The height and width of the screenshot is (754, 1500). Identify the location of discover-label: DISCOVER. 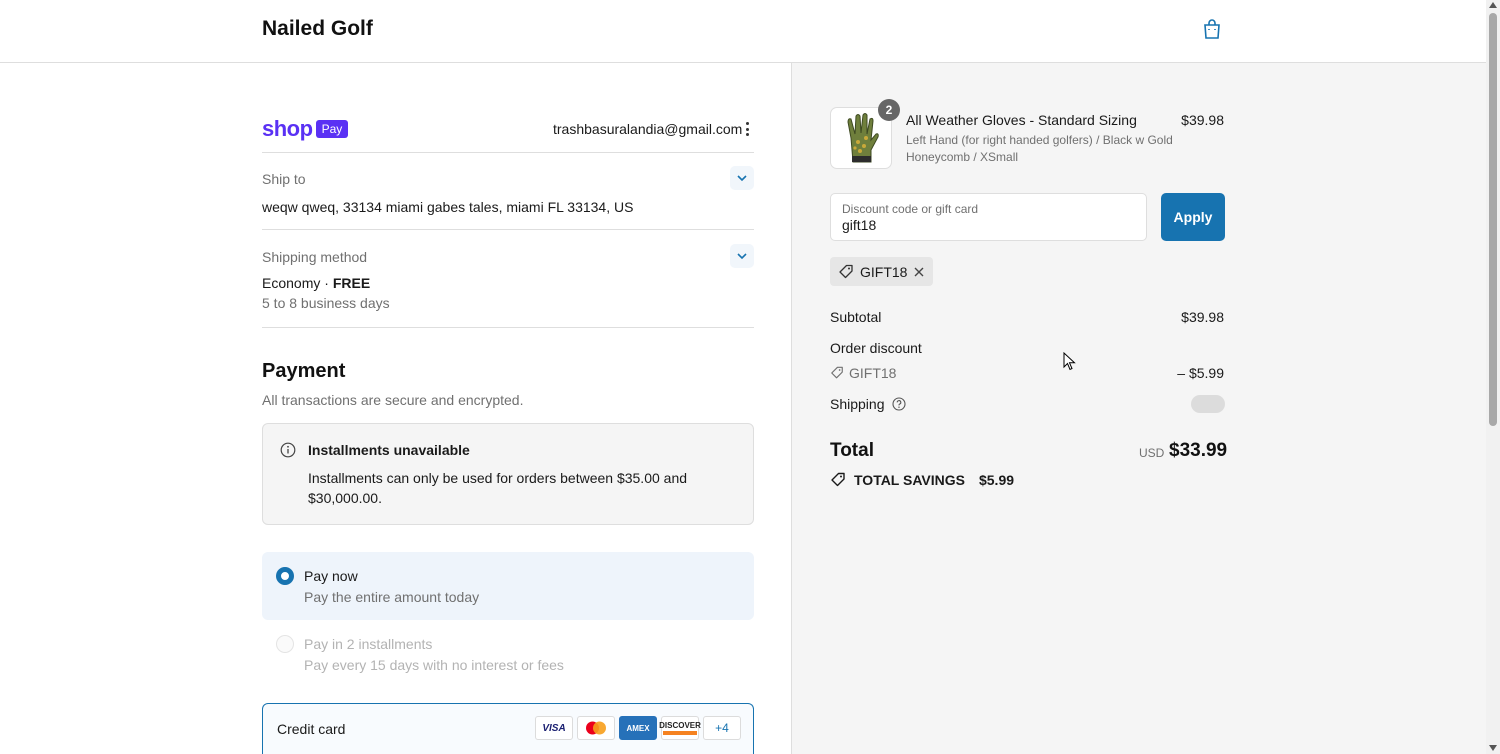
(680, 725).